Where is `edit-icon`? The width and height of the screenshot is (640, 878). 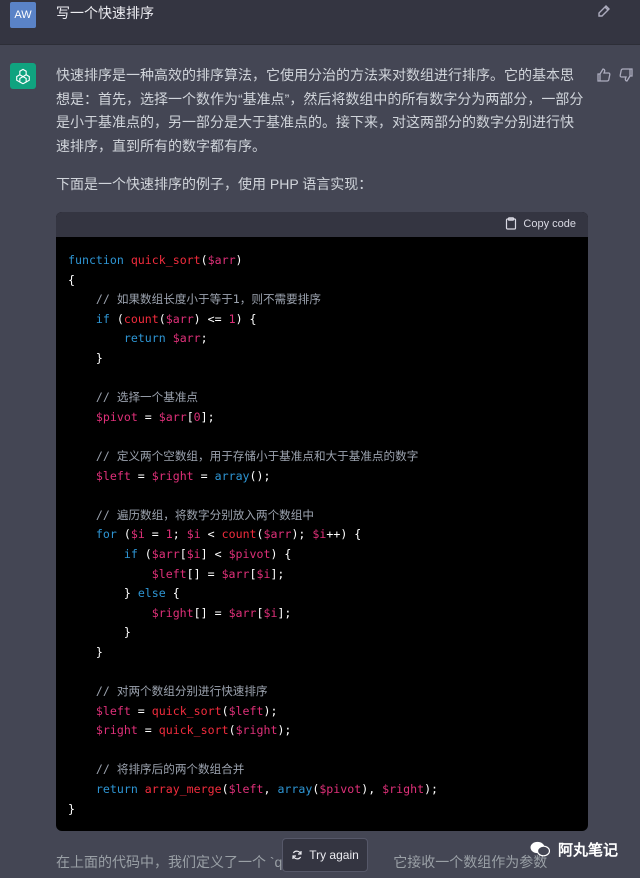 edit-icon is located at coordinates (604, 11).